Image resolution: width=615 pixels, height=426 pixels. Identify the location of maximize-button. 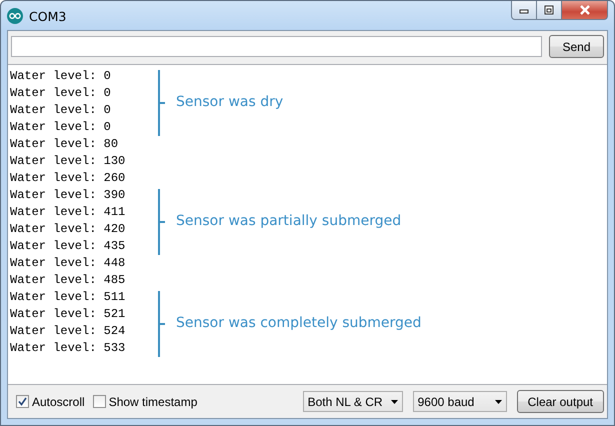
(549, 10).